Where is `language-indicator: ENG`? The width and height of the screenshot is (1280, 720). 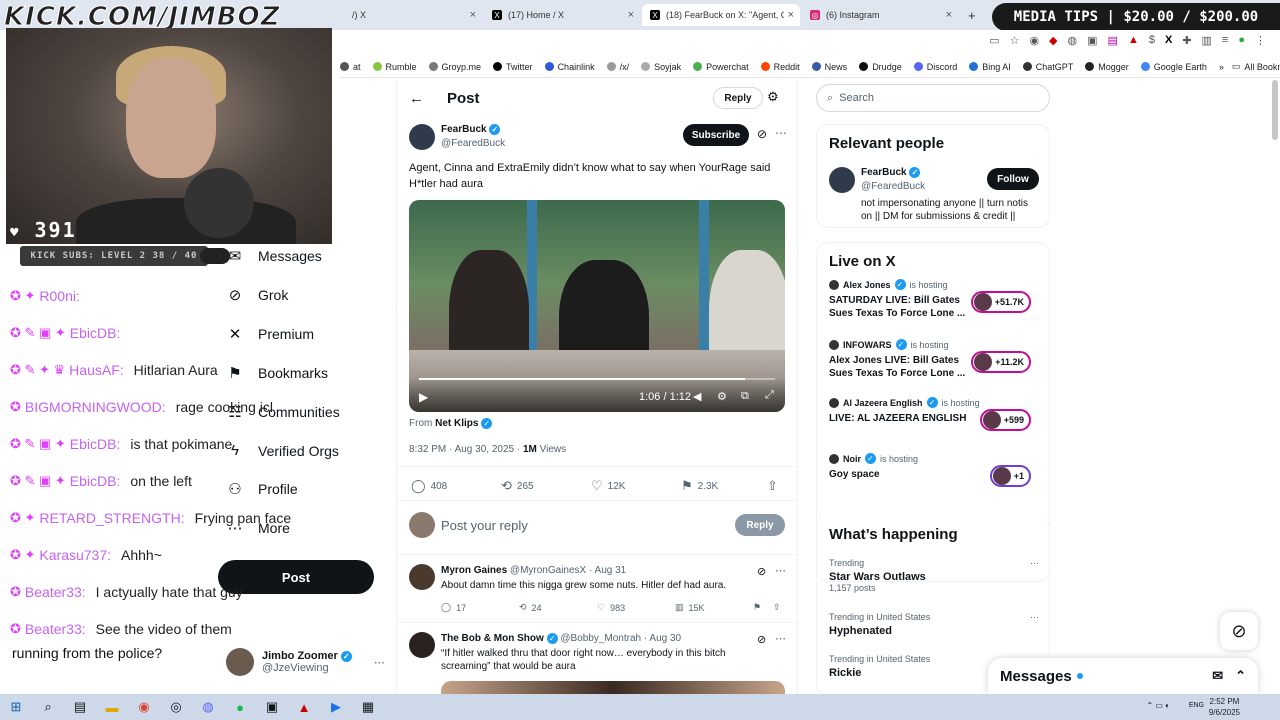
language-indicator: ENG is located at coordinates (1196, 705).